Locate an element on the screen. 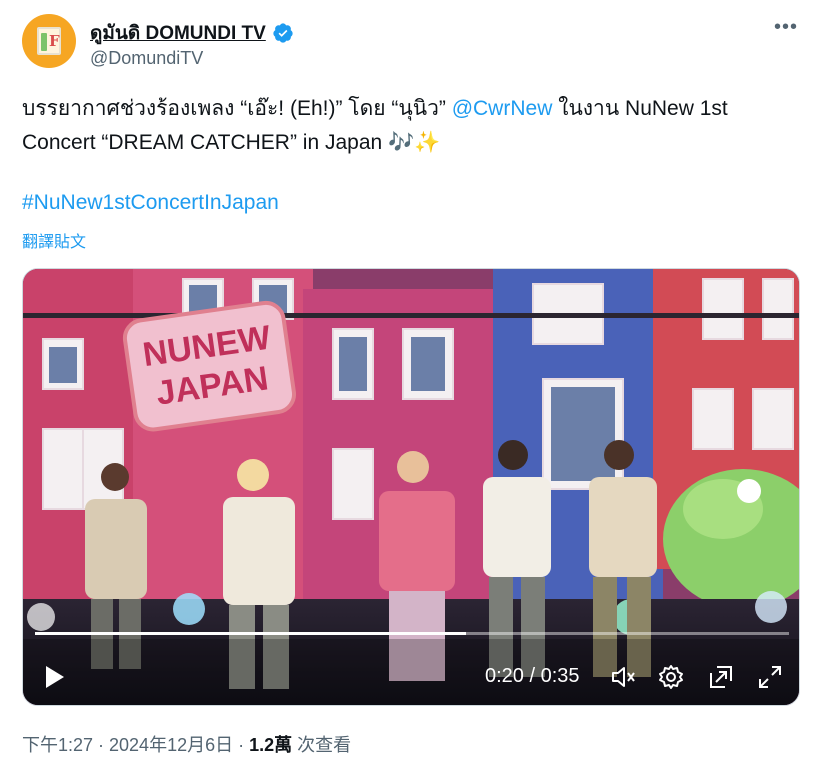  author-avatar: F is located at coordinates (49, 41).